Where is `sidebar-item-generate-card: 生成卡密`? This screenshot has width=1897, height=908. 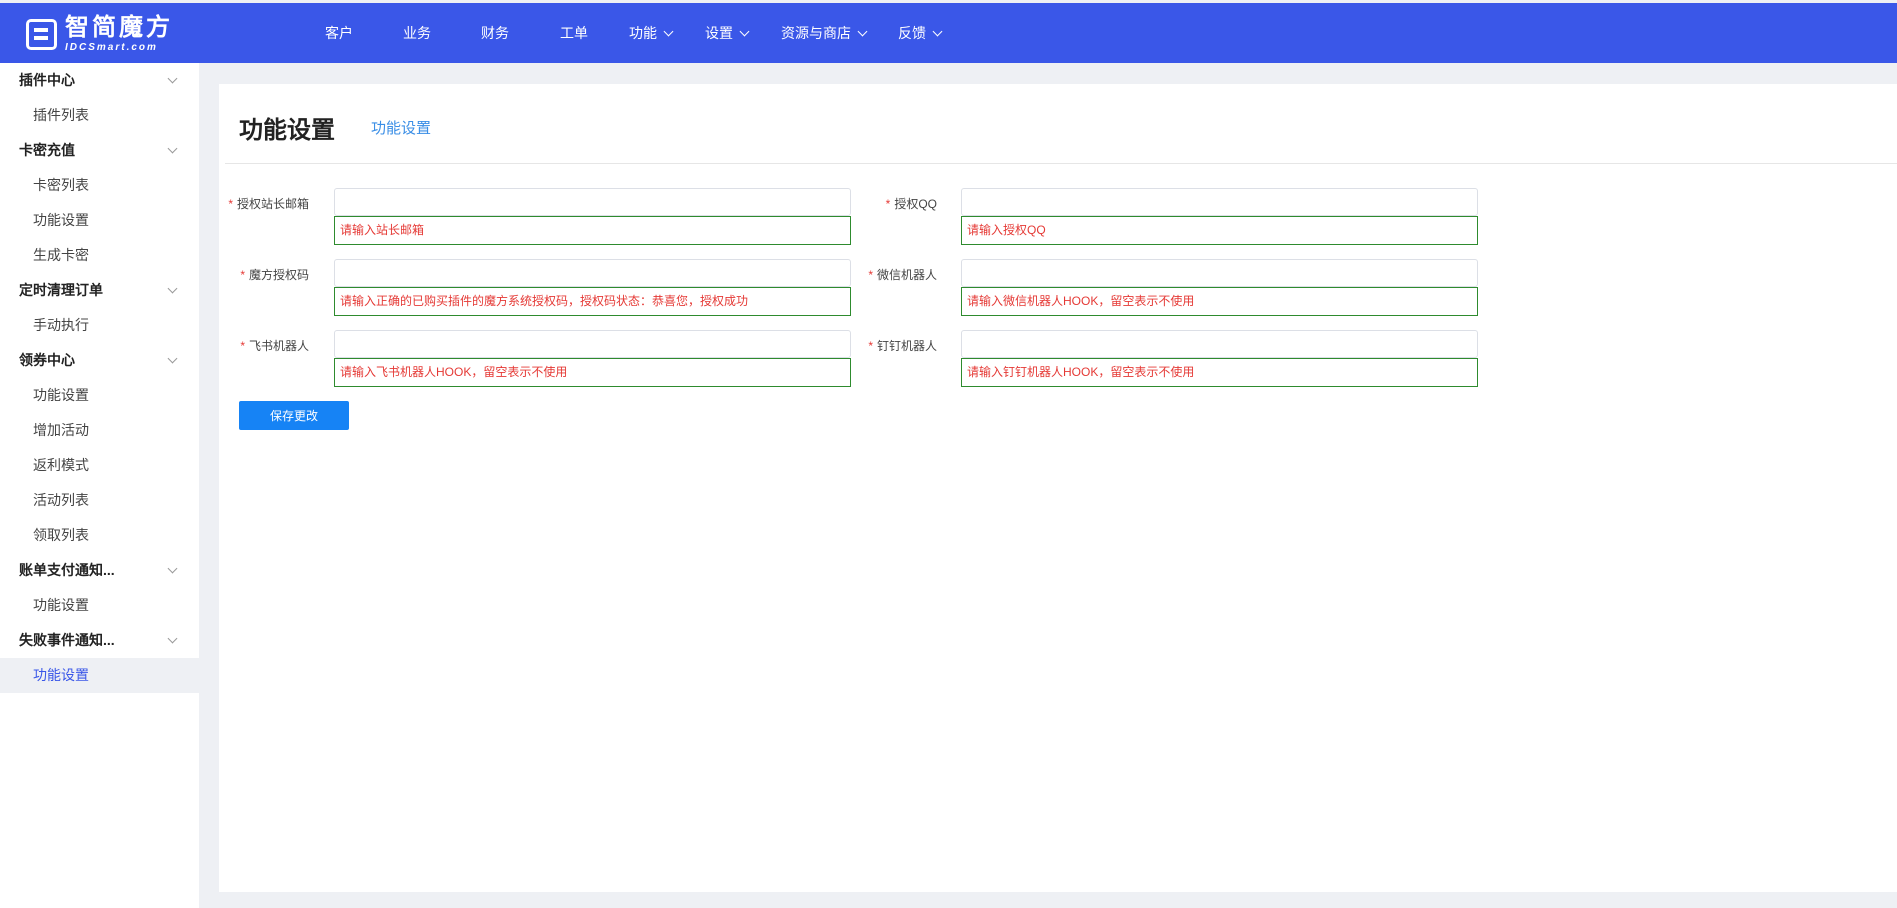
sidebar-item-generate-card: 生成卡密 is located at coordinates (99, 255).